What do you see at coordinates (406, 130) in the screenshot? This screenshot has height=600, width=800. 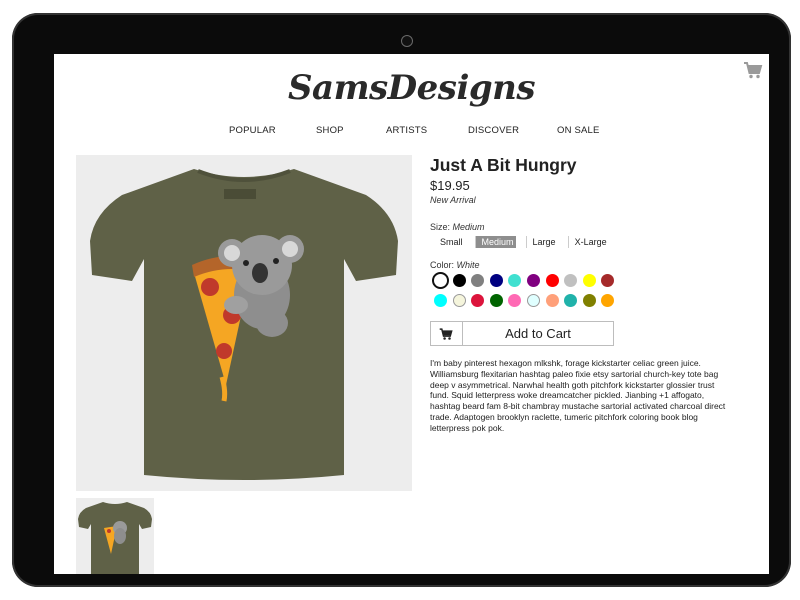 I see `nav-artists: ARTISTS` at bounding box center [406, 130].